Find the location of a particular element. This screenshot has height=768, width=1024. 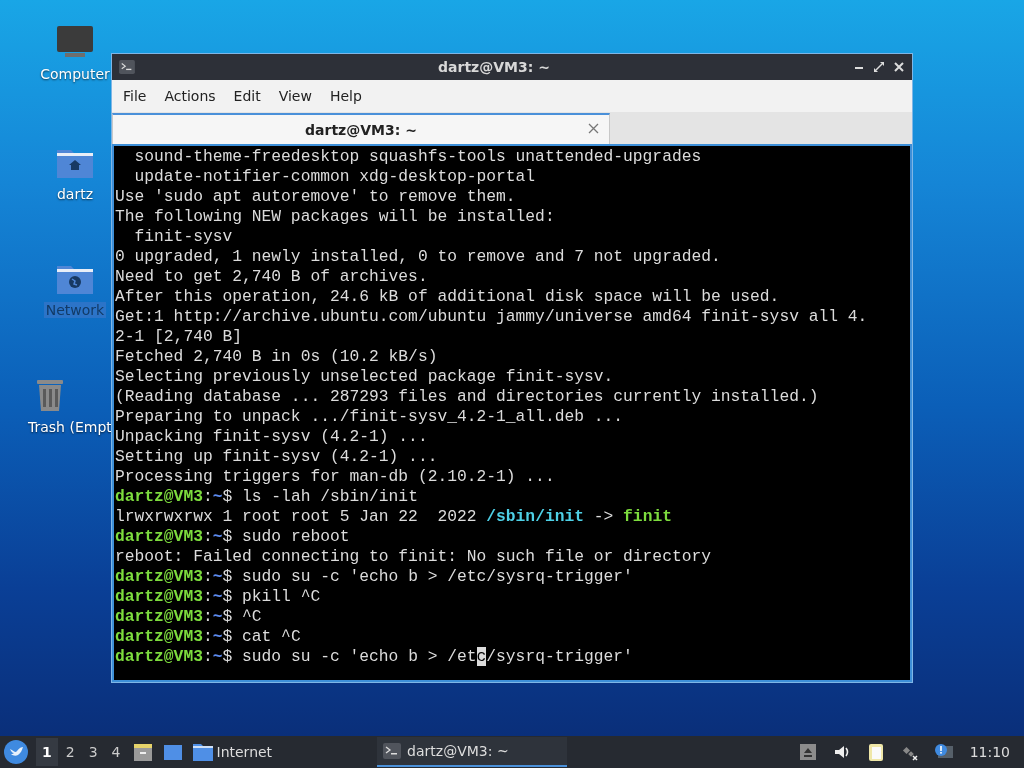

menu-item: Edit is located at coordinates (247, 96).